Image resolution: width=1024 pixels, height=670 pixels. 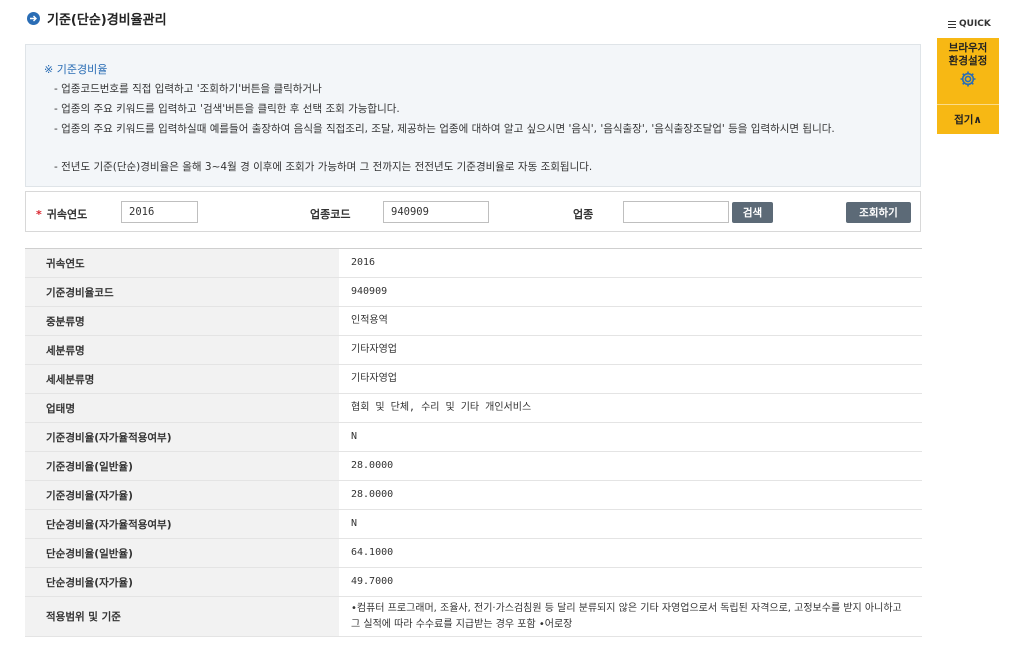 What do you see at coordinates (62, 214) in the screenshot?
I see `year-label: * 귀속연도` at bounding box center [62, 214].